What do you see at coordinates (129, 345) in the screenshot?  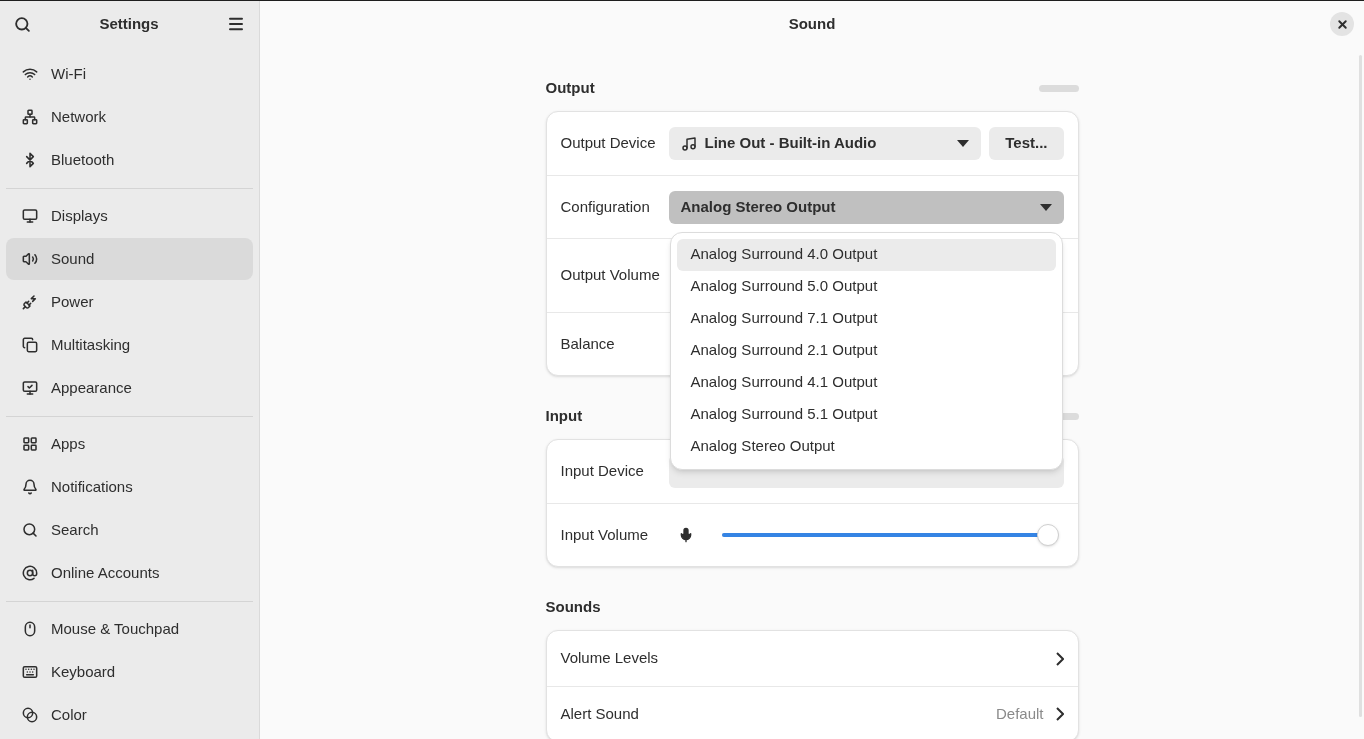 I see `sidebar-item: Multitasking` at bounding box center [129, 345].